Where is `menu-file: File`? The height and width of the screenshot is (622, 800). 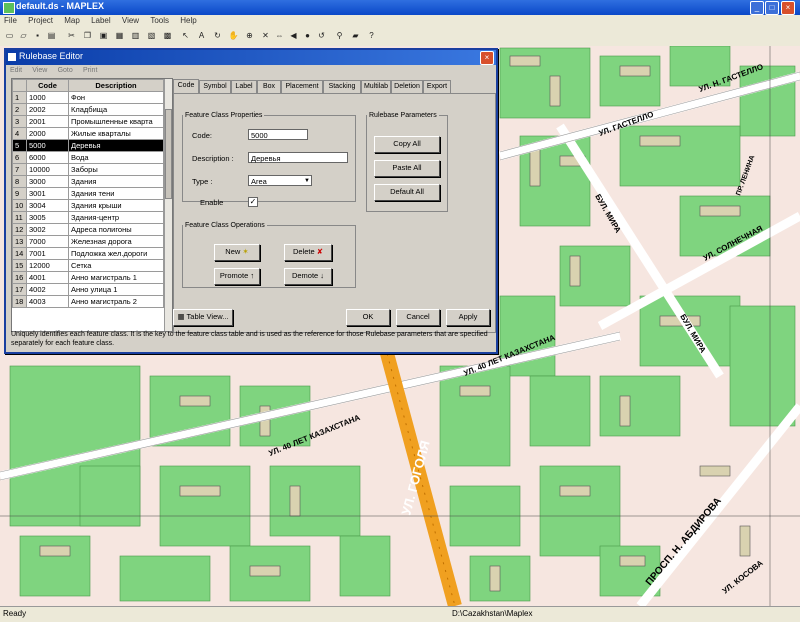 menu-file: File is located at coordinates (11, 20).